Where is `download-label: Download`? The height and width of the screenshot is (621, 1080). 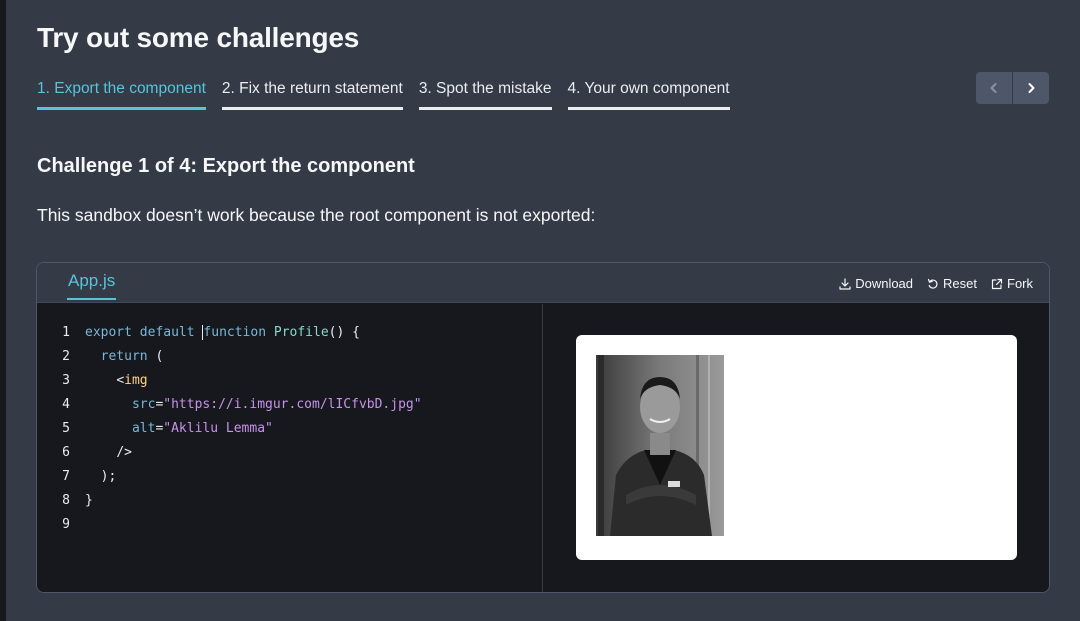
download-label: Download is located at coordinates (884, 283).